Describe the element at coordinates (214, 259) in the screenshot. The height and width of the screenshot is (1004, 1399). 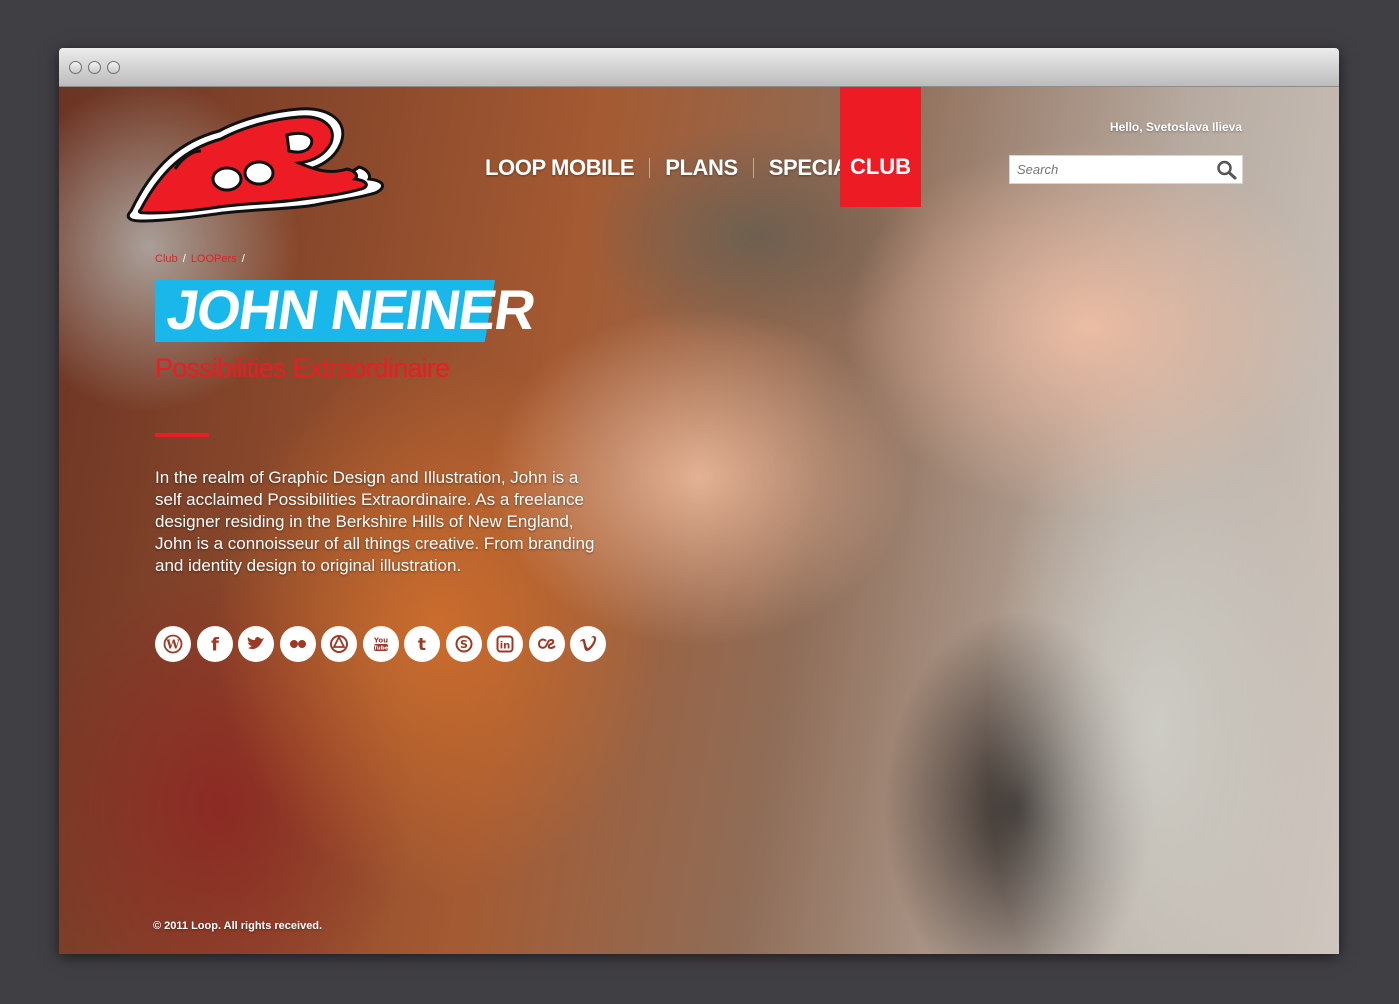
I see `breadcrumb-loopers: LOOPers` at that location.